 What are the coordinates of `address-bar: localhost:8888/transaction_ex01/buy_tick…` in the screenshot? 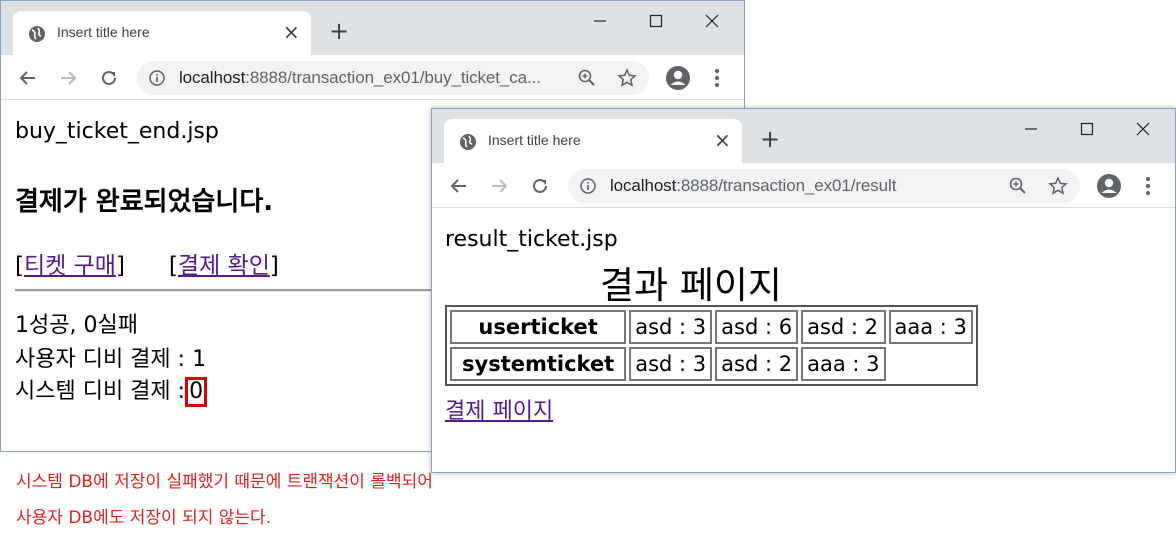 It's located at (393, 78).